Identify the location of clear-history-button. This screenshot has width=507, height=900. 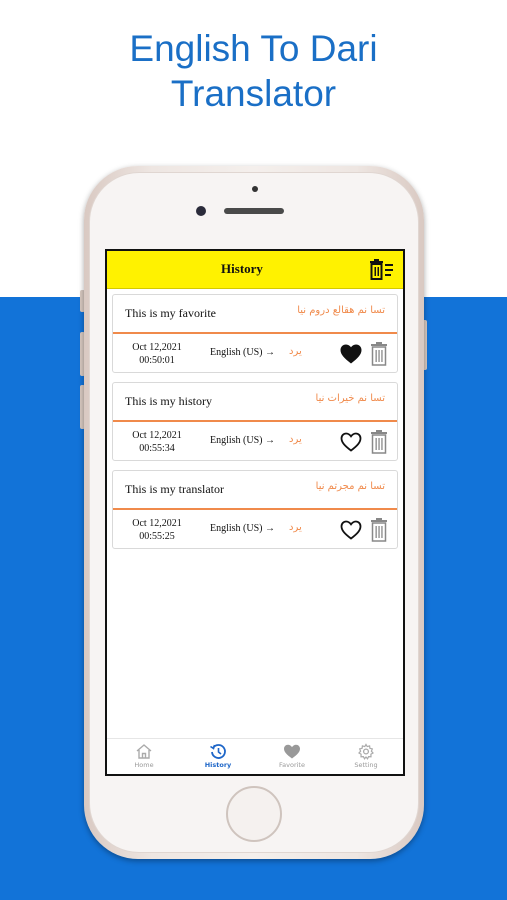
(382, 270).